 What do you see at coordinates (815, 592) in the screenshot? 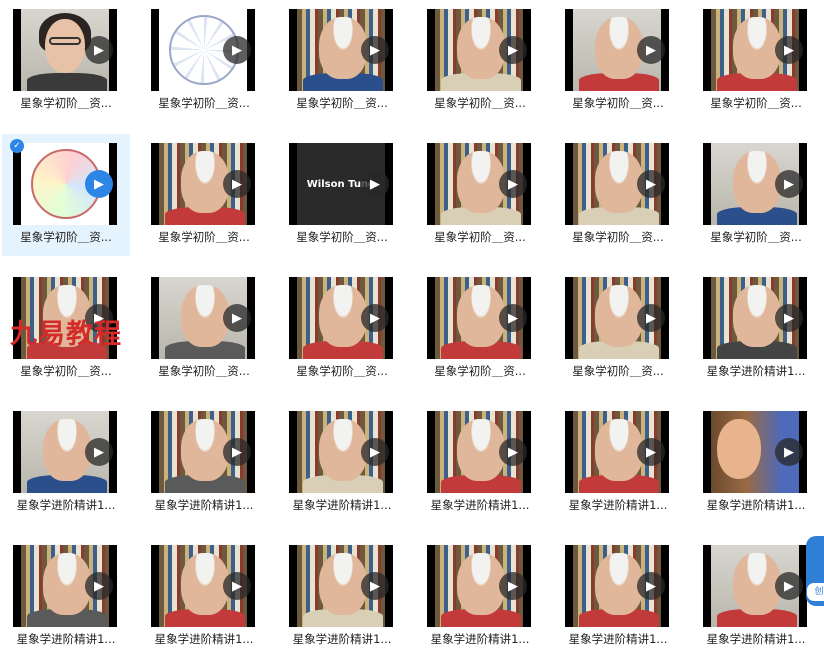
I see `side-widget-label: 创` at bounding box center [815, 592].